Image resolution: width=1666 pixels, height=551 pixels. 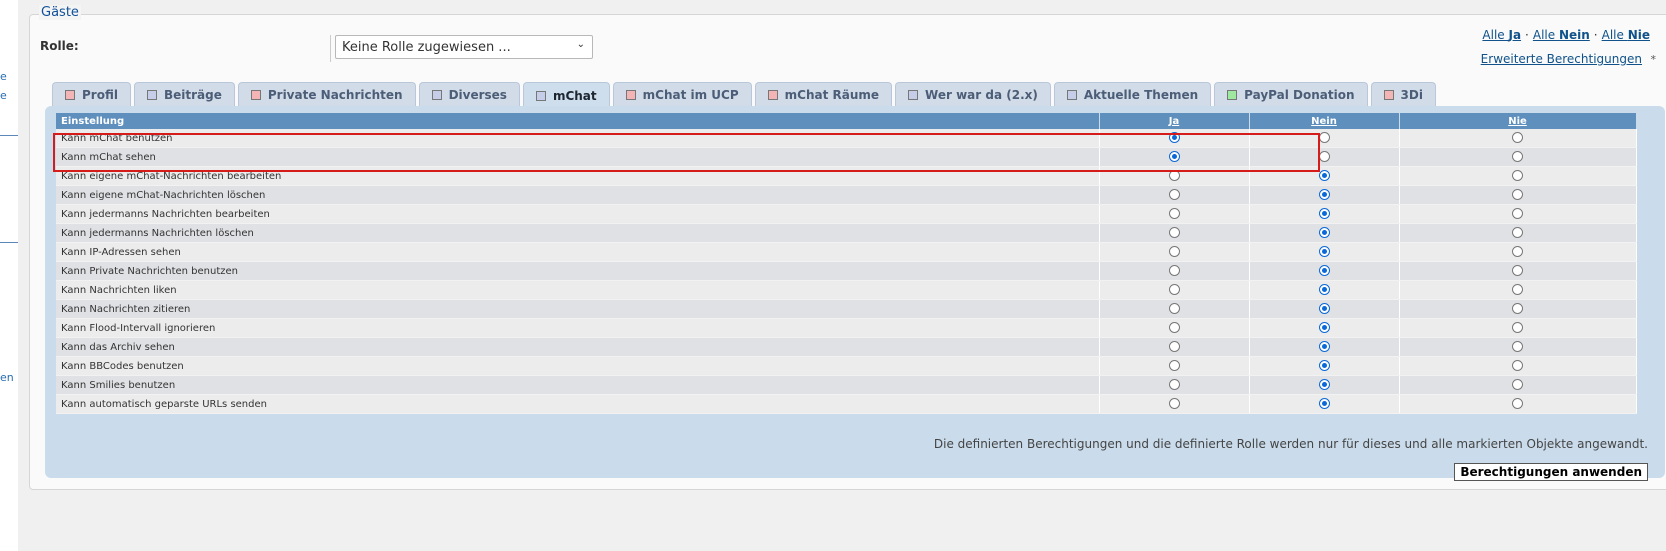 What do you see at coordinates (1551, 472) in the screenshot?
I see `apply-permissions-button: Berechtigungen anwenden` at bounding box center [1551, 472].